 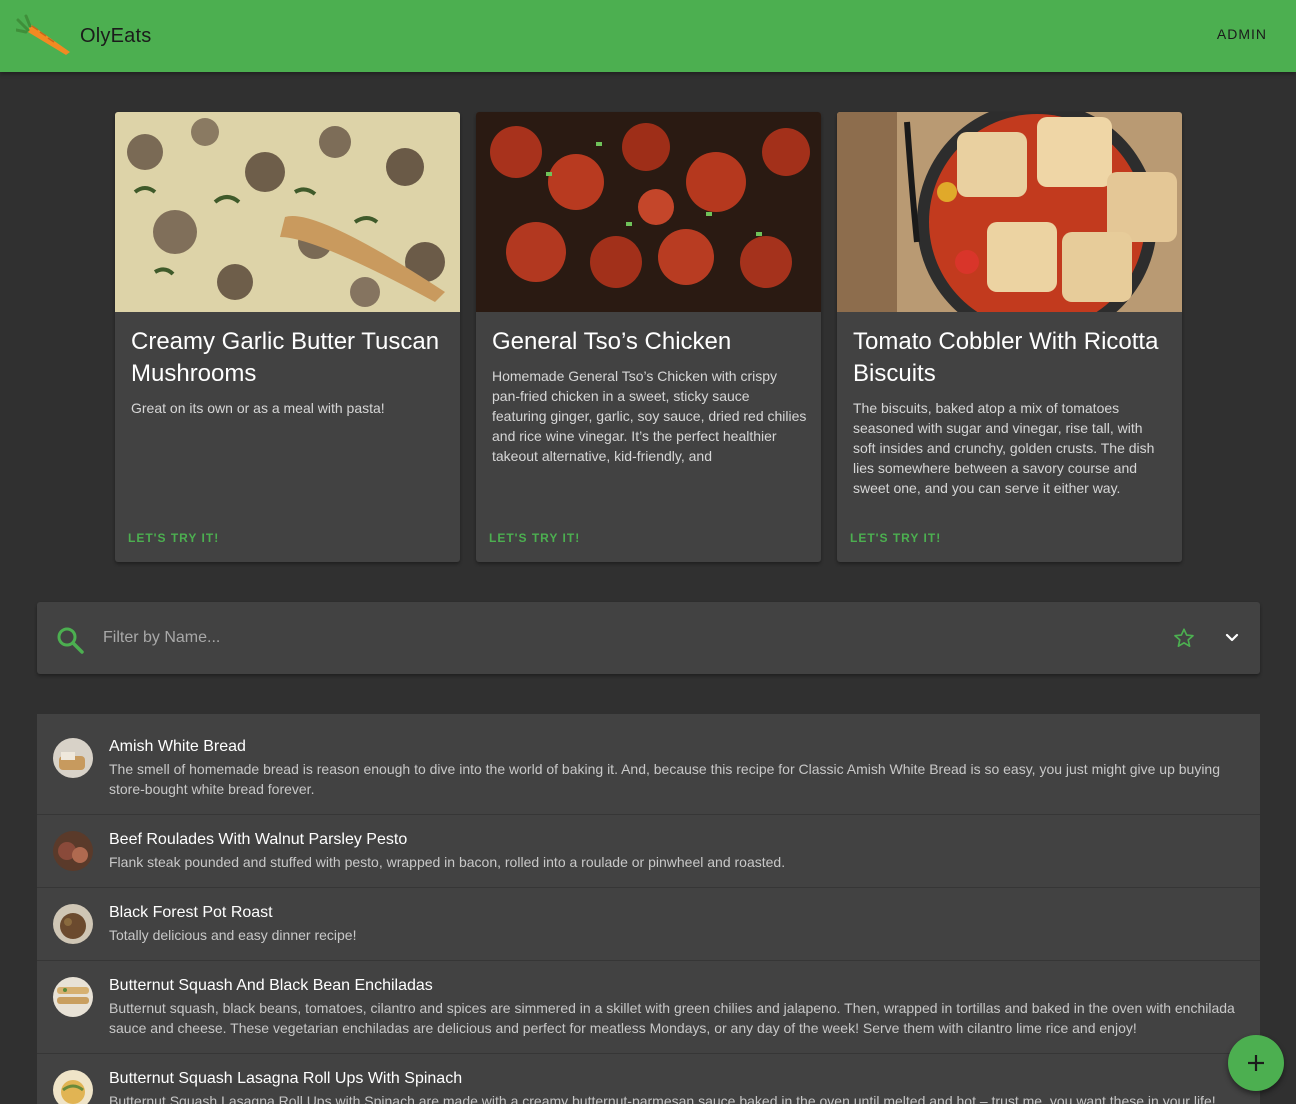 I want to click on filter-bar, so click(x=648, y=638).